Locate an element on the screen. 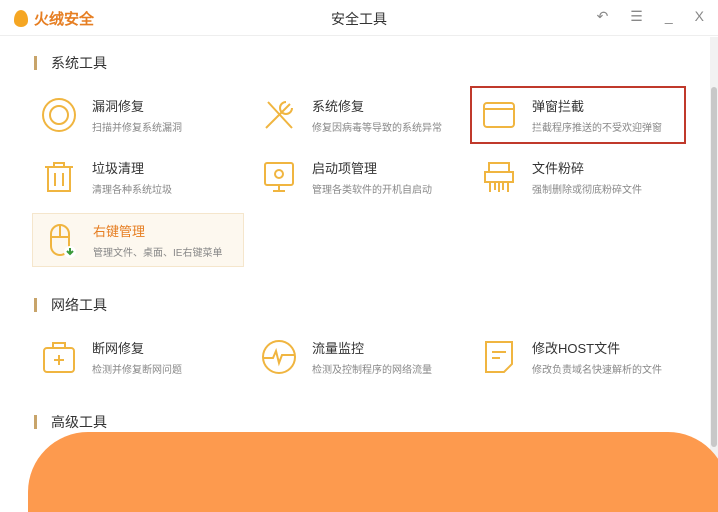 The height and width of the screenshot is (512, 718). section-title: 系统工具 is located at coordinates (79, 63).